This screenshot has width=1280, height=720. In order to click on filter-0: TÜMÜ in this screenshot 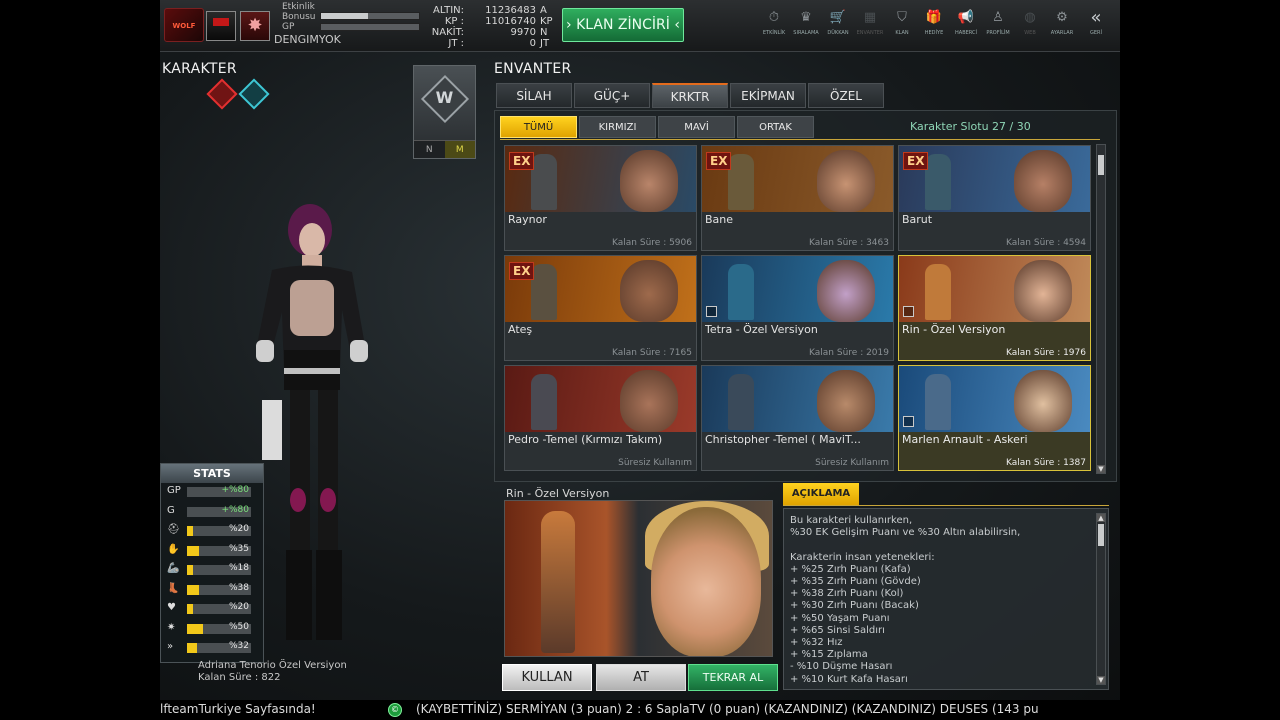, I will do `click(538, 127)`.